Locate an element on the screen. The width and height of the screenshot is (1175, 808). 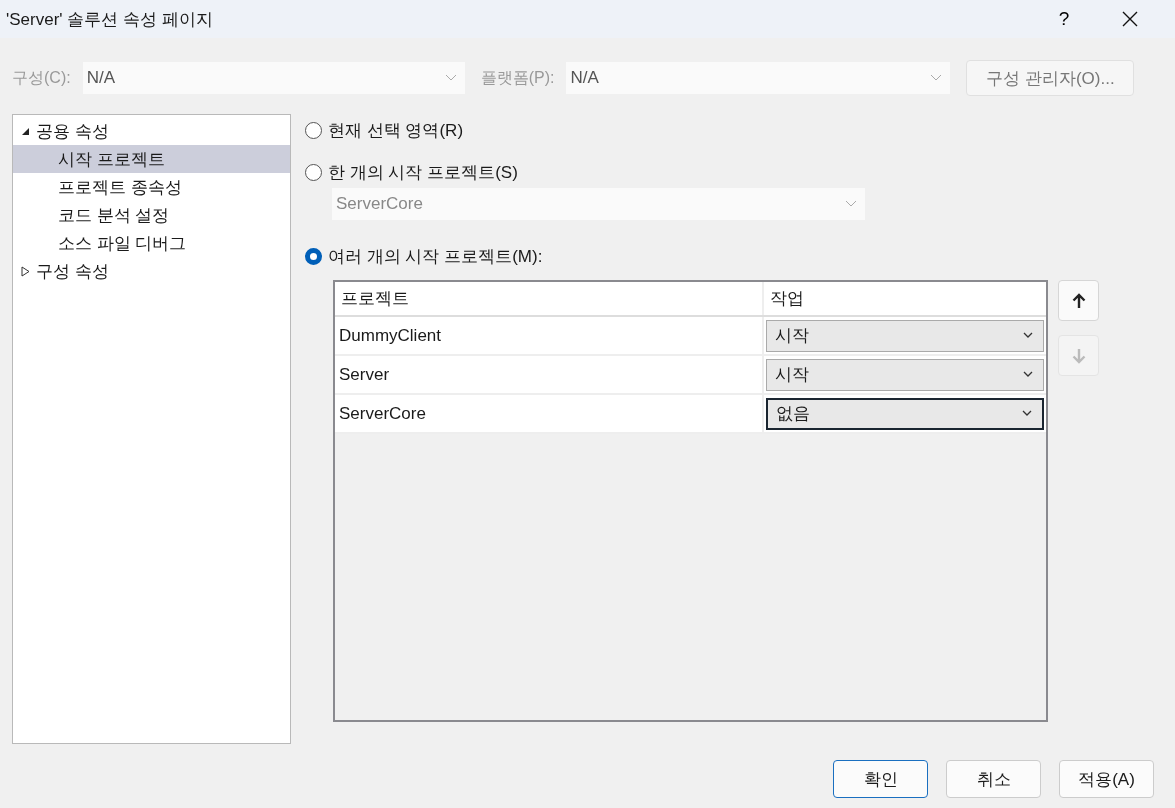
window-title: 'Server' 솔루션 속성 페이지 is located at coordinates (110, 19).